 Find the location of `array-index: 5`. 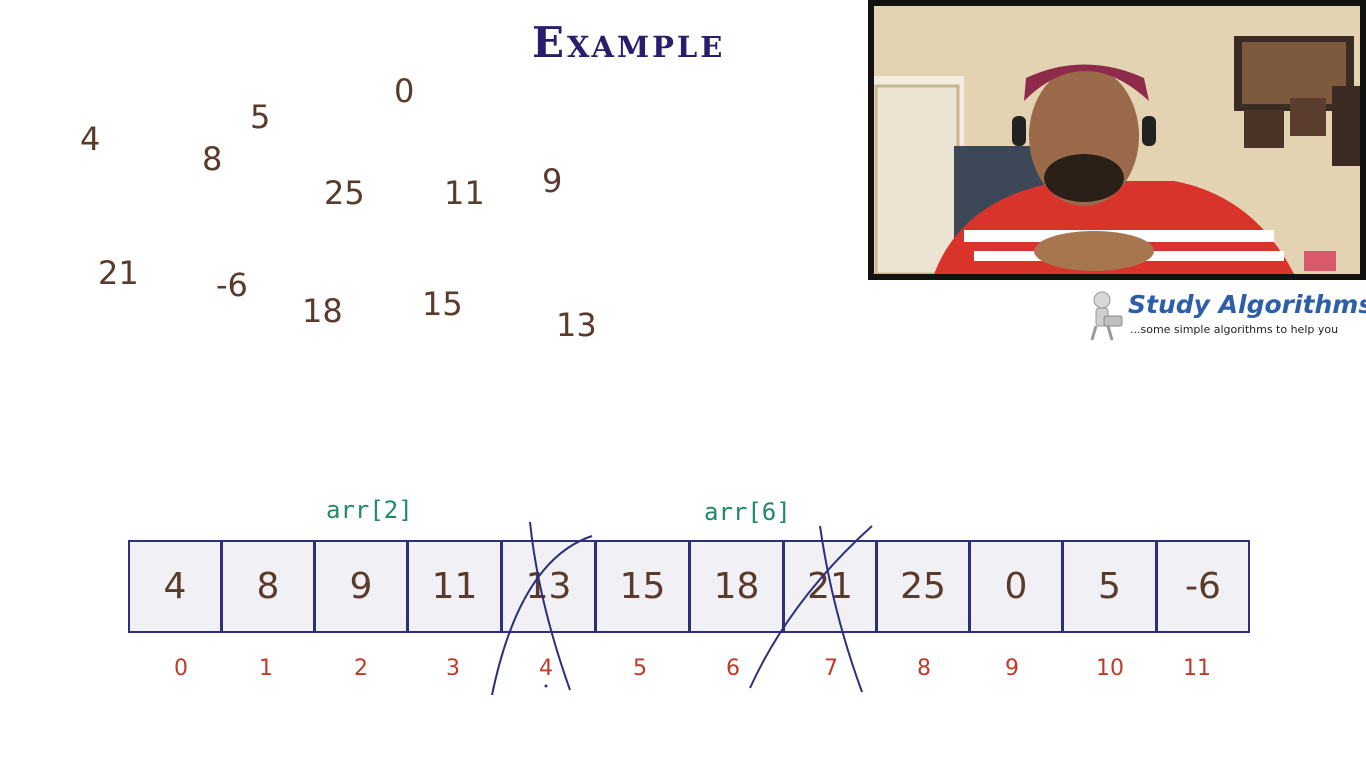

array-index: 5 is located at coordinates (640, 668).